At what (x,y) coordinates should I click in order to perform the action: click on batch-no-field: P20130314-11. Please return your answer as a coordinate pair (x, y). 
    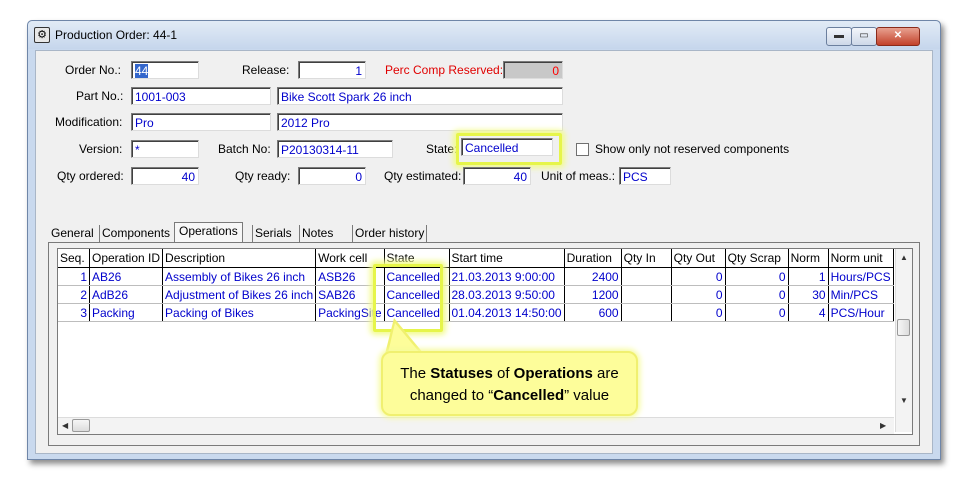
    Looking at the image, I should click on (335, 149).